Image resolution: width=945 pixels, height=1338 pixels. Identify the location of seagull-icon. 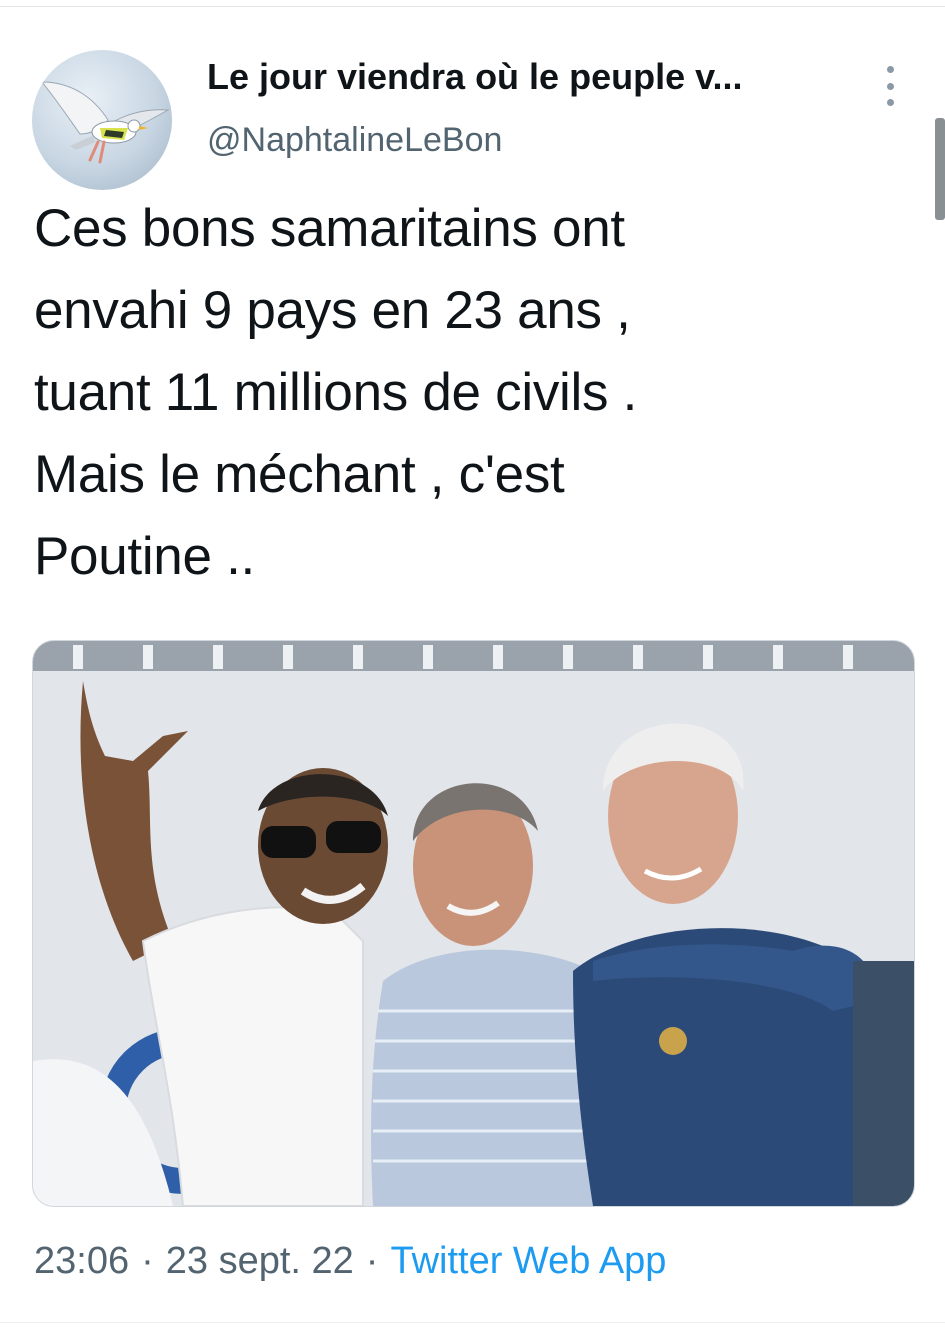
(105, 122).